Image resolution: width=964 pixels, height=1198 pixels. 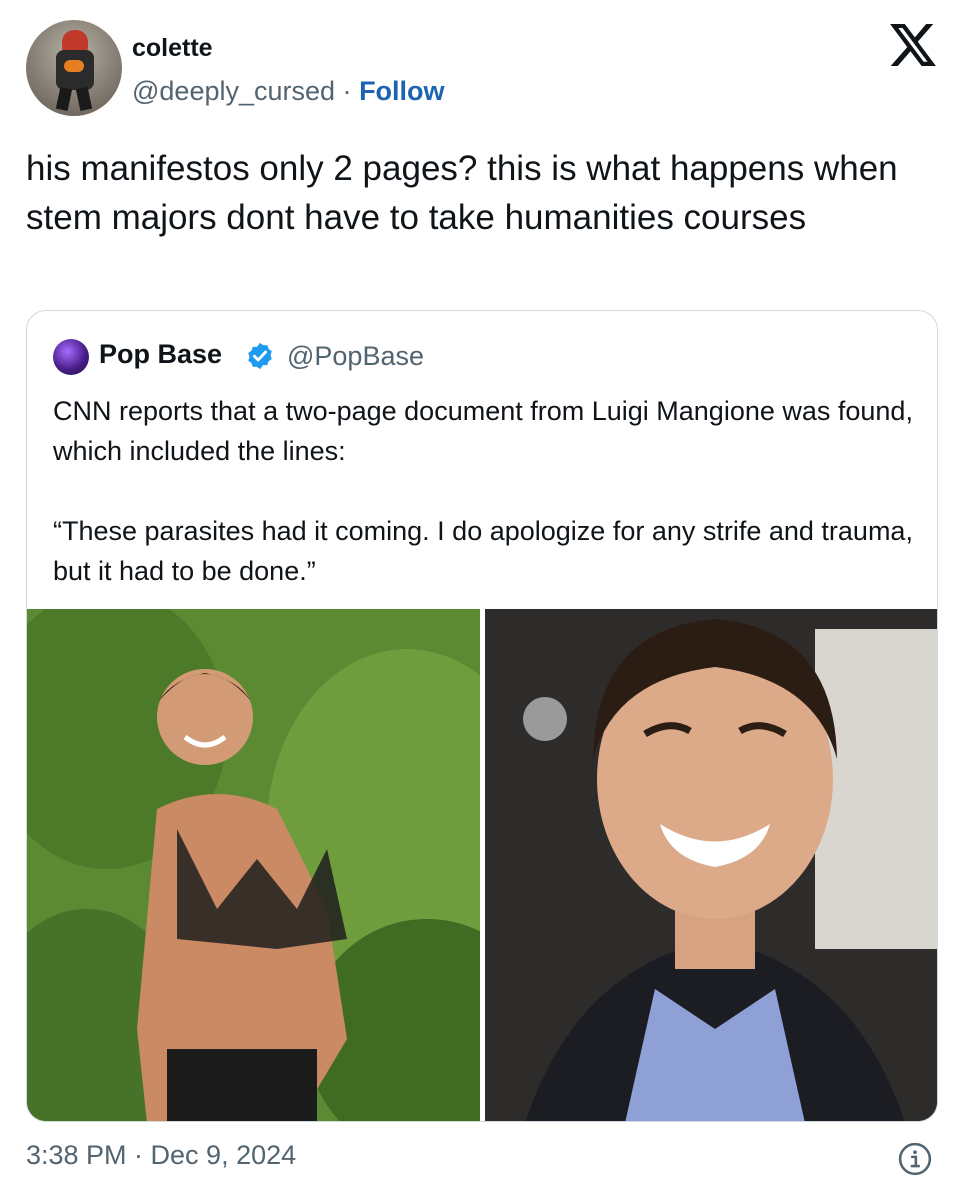 I want to click on follow-button: Follow, so click(x=401, y=91).